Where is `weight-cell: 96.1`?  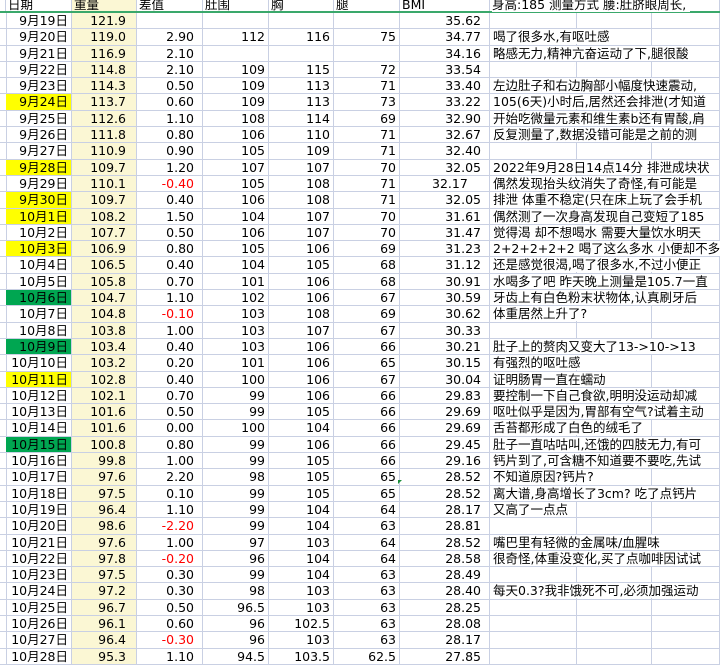 weight-cell: 96.1 is located at coordinates (104, 623).